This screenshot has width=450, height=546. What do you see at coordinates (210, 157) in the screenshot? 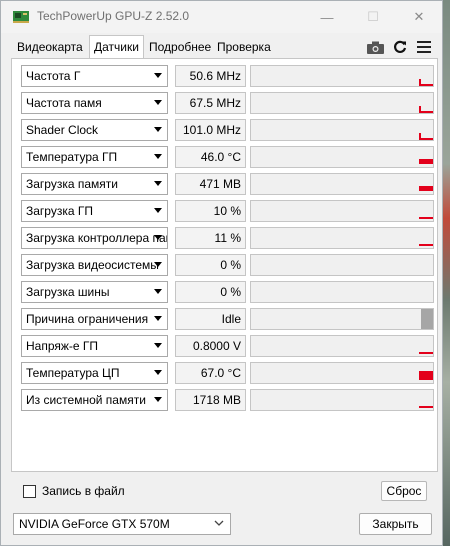
I see `sensor-value: 46.0 °C` at bounding box center [210, 157].